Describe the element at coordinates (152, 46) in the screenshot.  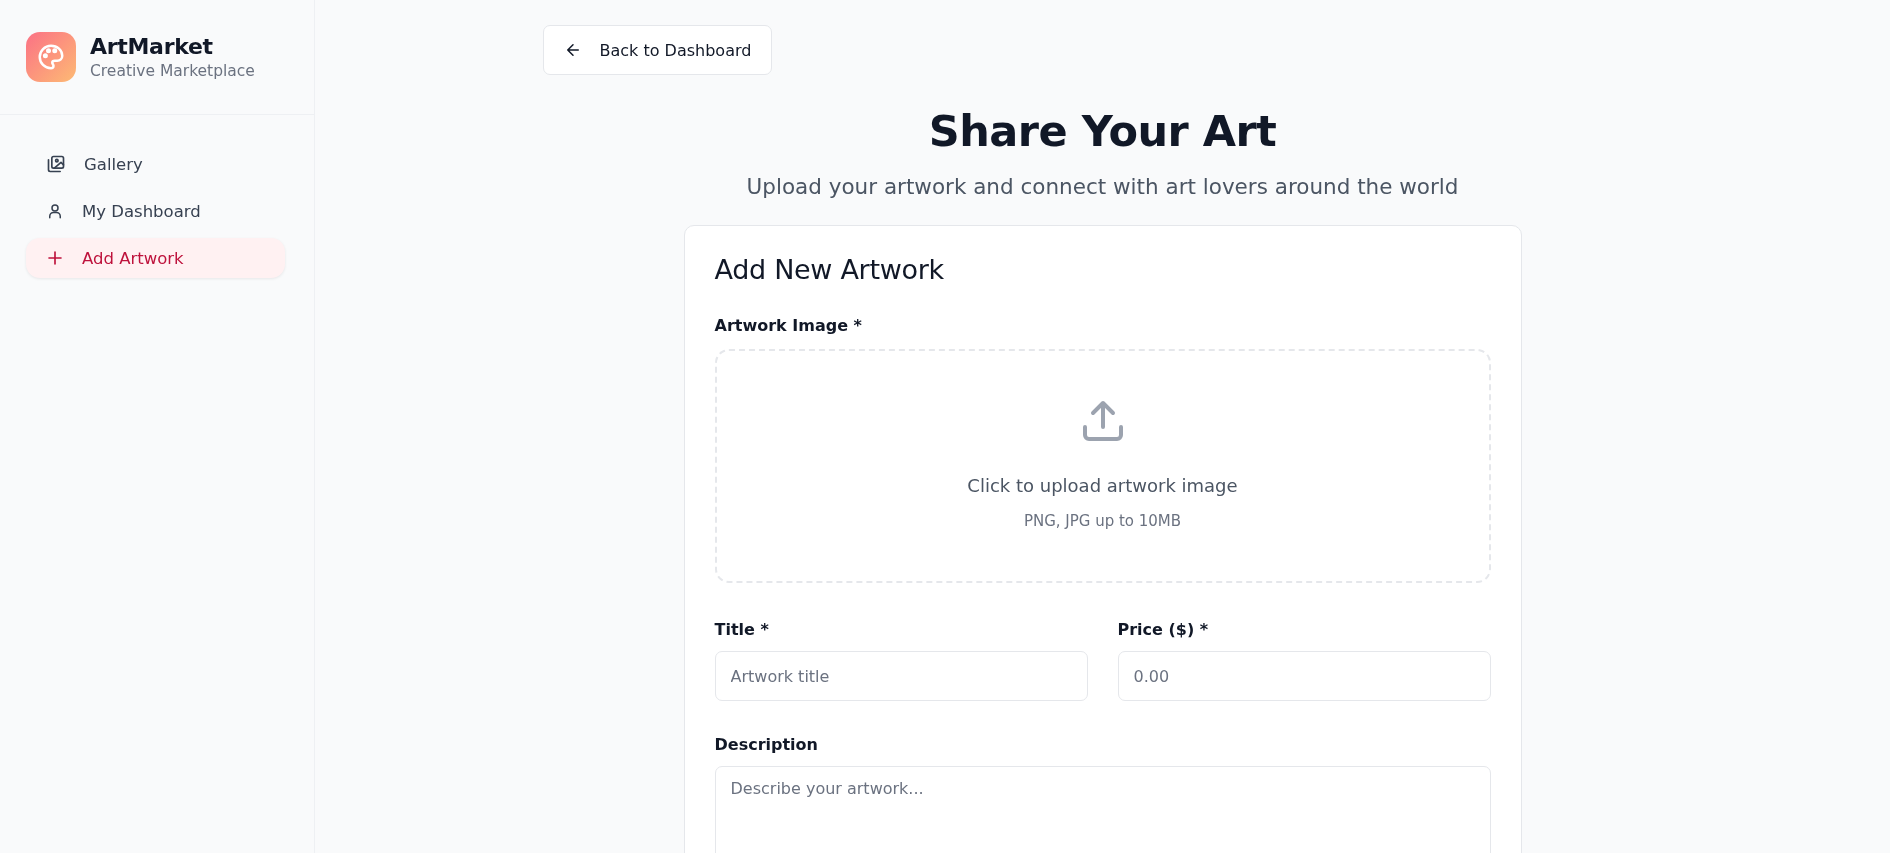
I see `brand-name: ArtMarket` at that location.